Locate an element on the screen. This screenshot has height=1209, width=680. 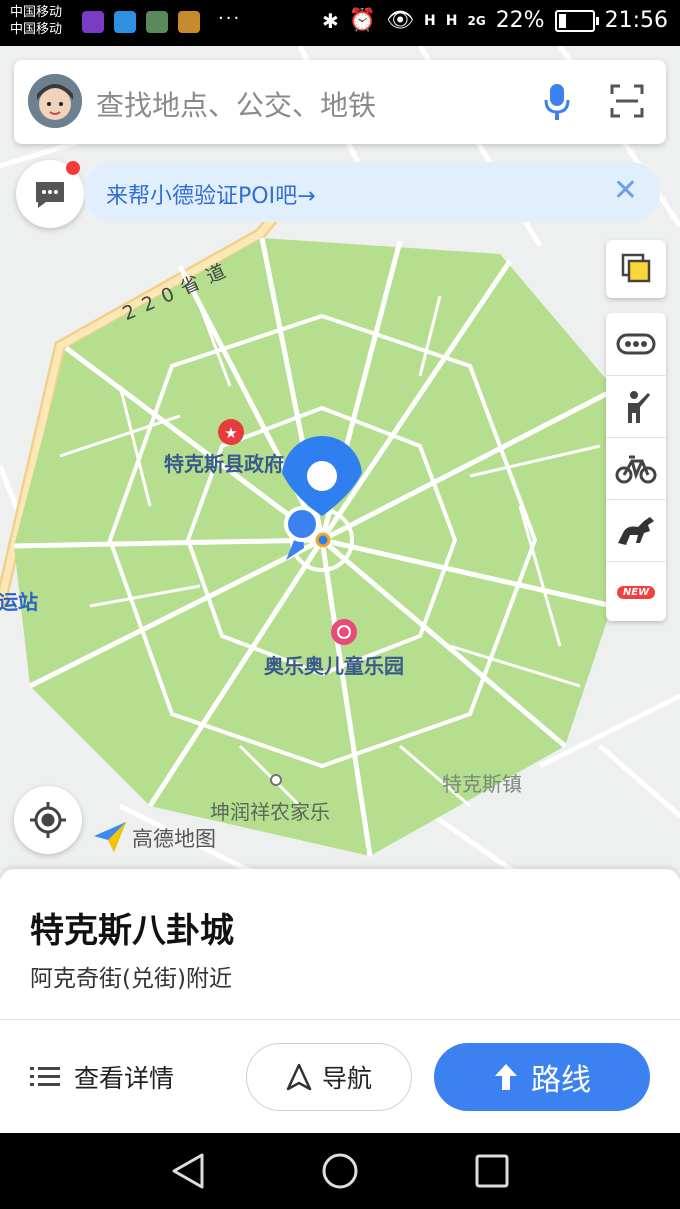
carrier-label-1: 中国移动 is located at coordinates (36, 12).